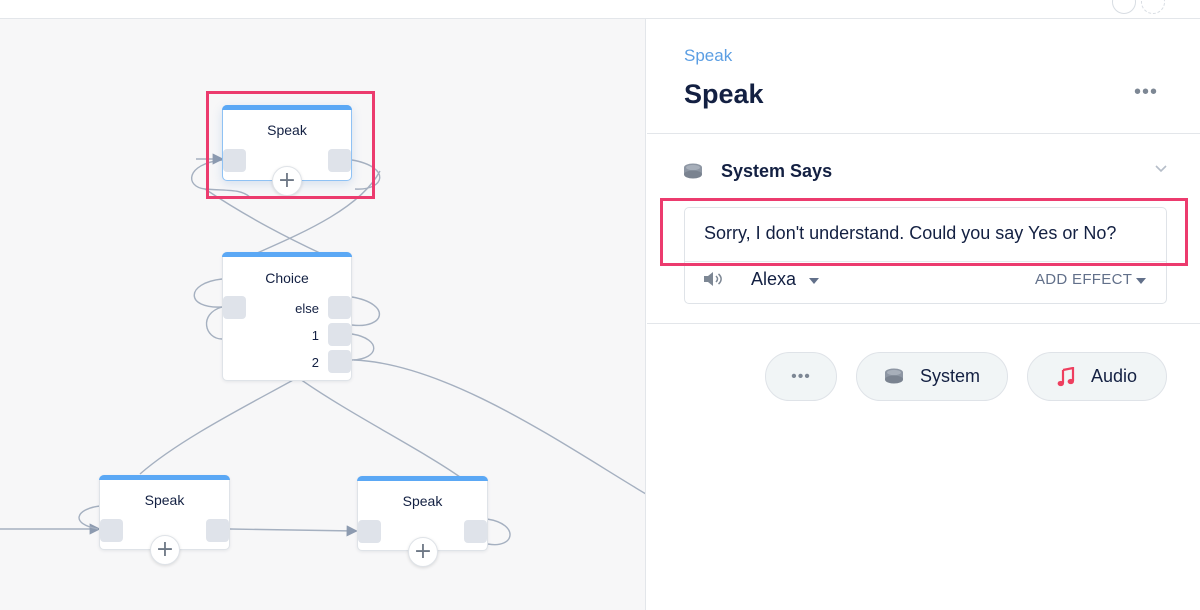 This screenshot has width=1200, height=610. Describe the element at coordinates (287, 316) in the screenshot. I see `choice-node: Choice else 1 2` at that location.